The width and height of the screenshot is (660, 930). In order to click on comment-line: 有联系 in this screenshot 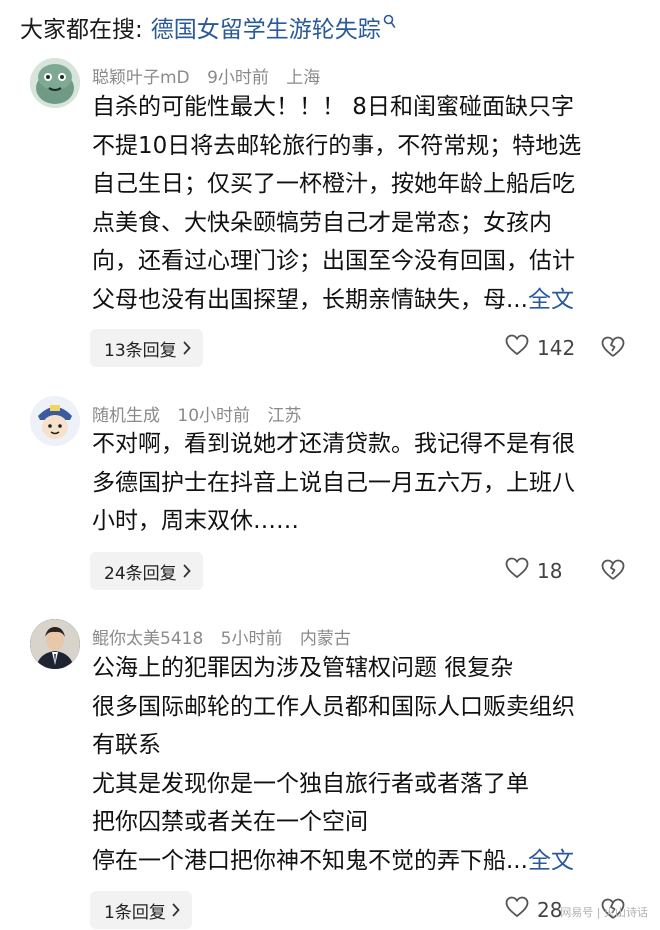, I will do `click(126, 745)`.